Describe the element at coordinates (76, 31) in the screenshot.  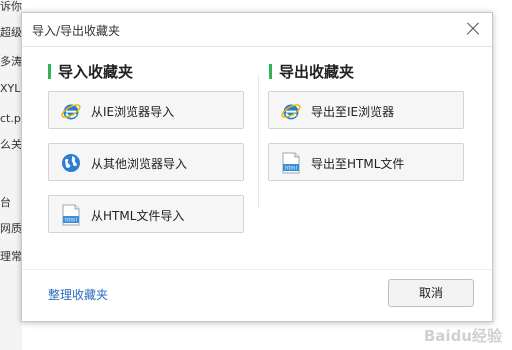
I see `dialog-title: 导入/导出收藏夹` at that location.